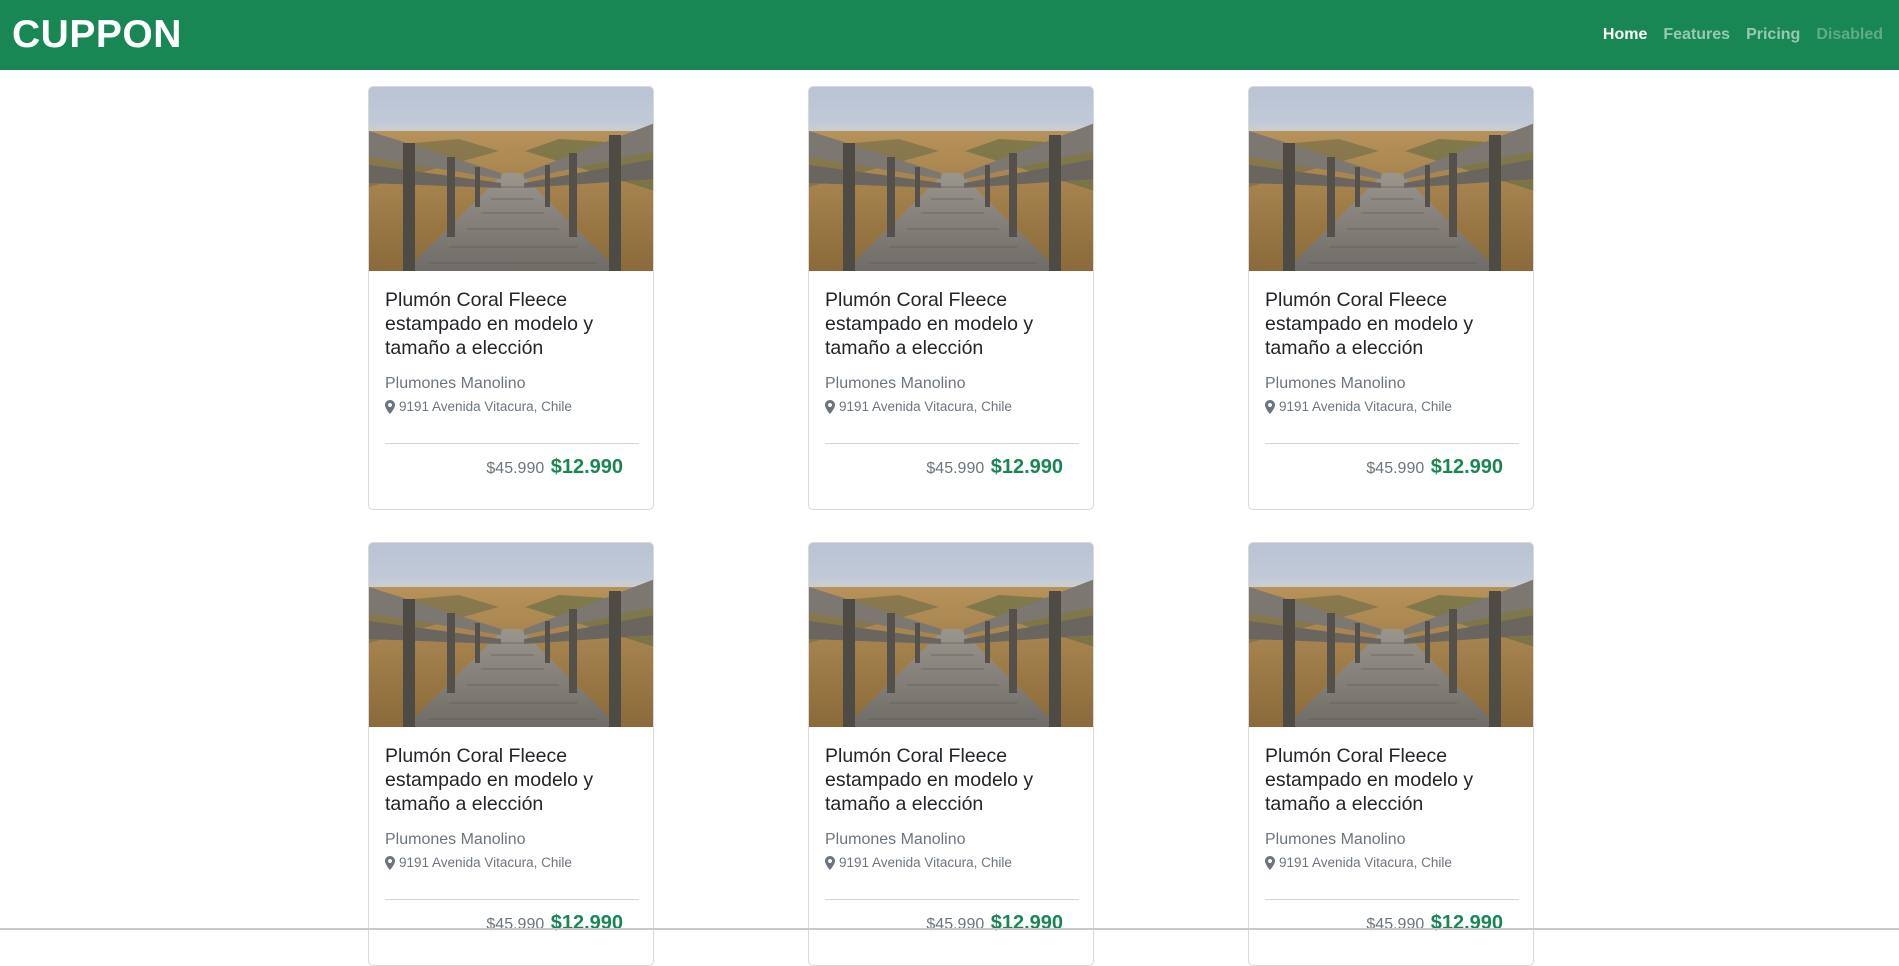 The image size is (1899, 966). I want to click on nav-link-features: Features, so click(1696, 35).